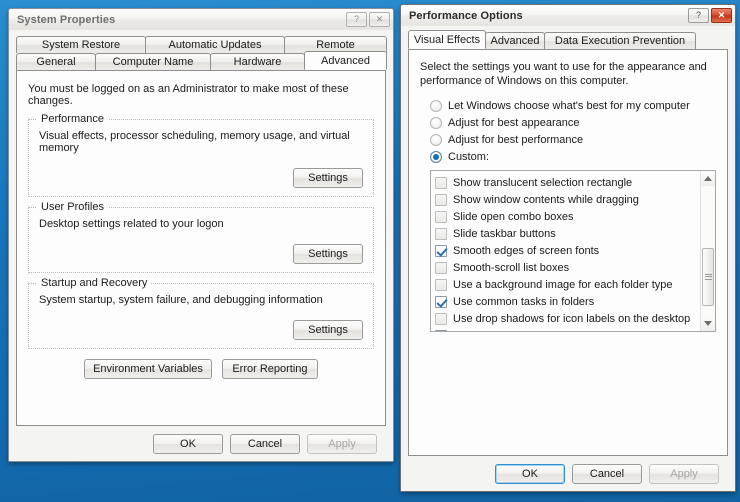  I want to click on tab-filler, so click(711, 40).